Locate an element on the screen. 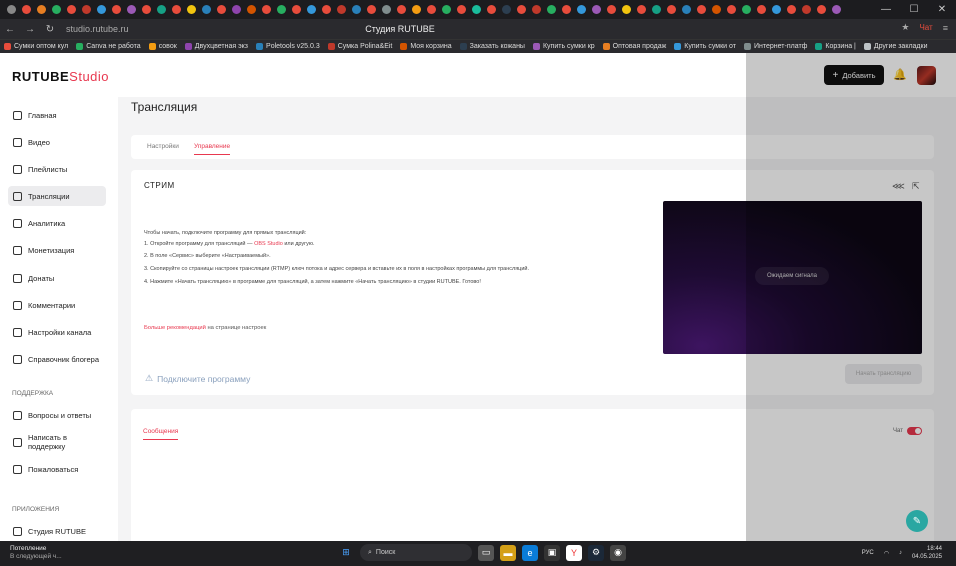 This screenshot has width=956, height=566. chat-label: Чат is located at coordinates (925, 27).